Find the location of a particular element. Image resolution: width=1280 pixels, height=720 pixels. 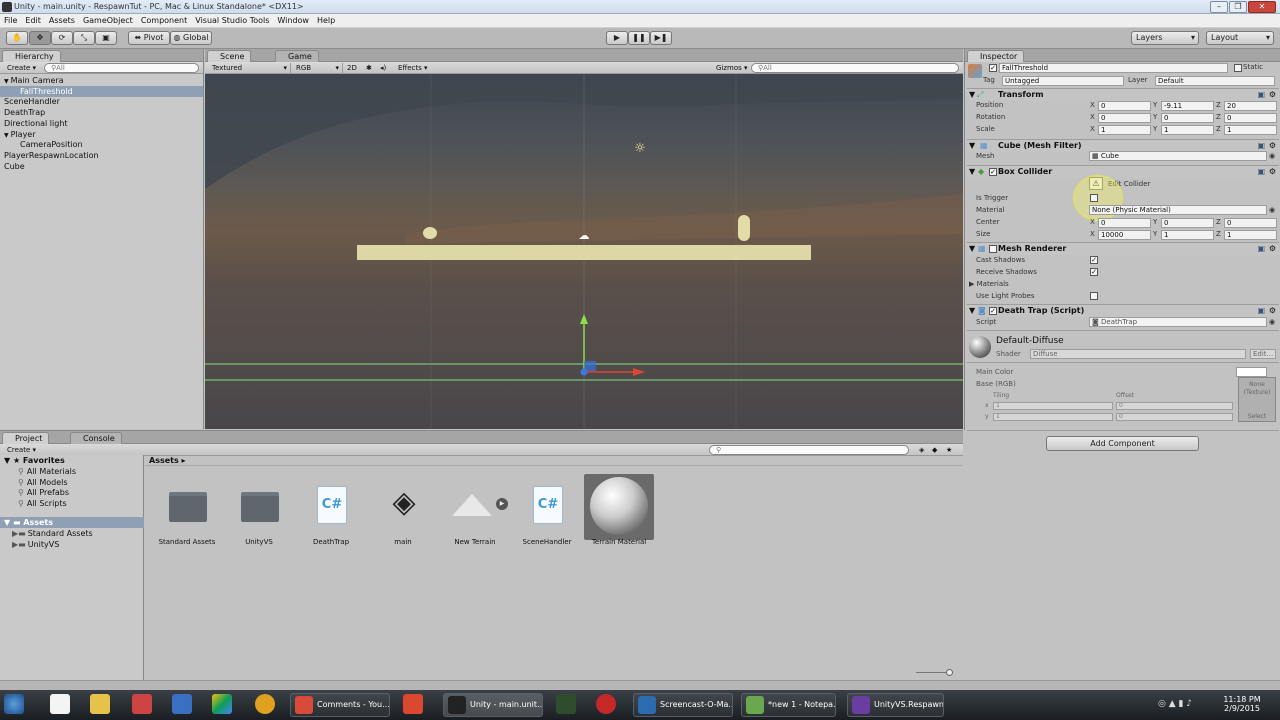

collider-center-x-field: 0 is located at coordinates (1124, 223).